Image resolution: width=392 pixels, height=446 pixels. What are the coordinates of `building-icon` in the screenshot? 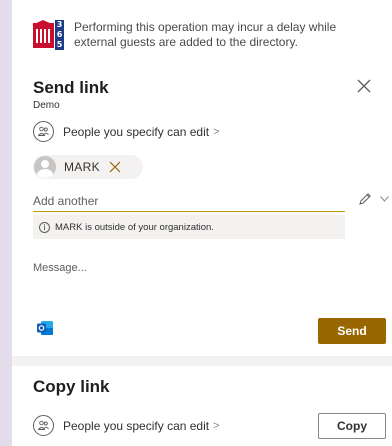 It's located at (43, 34).